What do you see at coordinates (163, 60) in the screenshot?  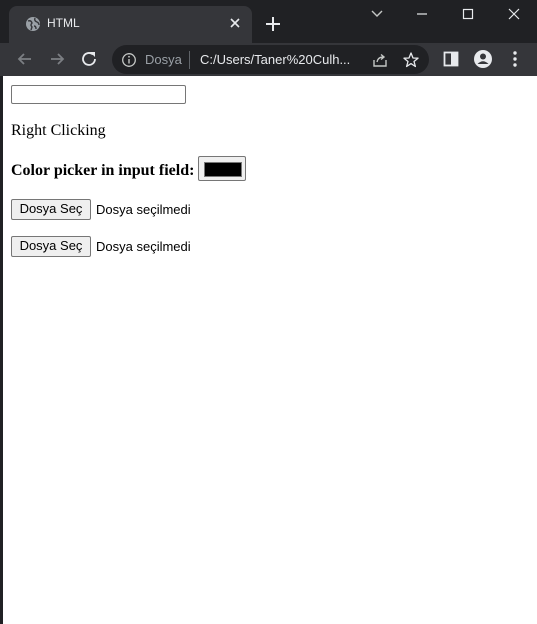 I see `security-chip-label: Dosya` at bounding box center [163, 60].